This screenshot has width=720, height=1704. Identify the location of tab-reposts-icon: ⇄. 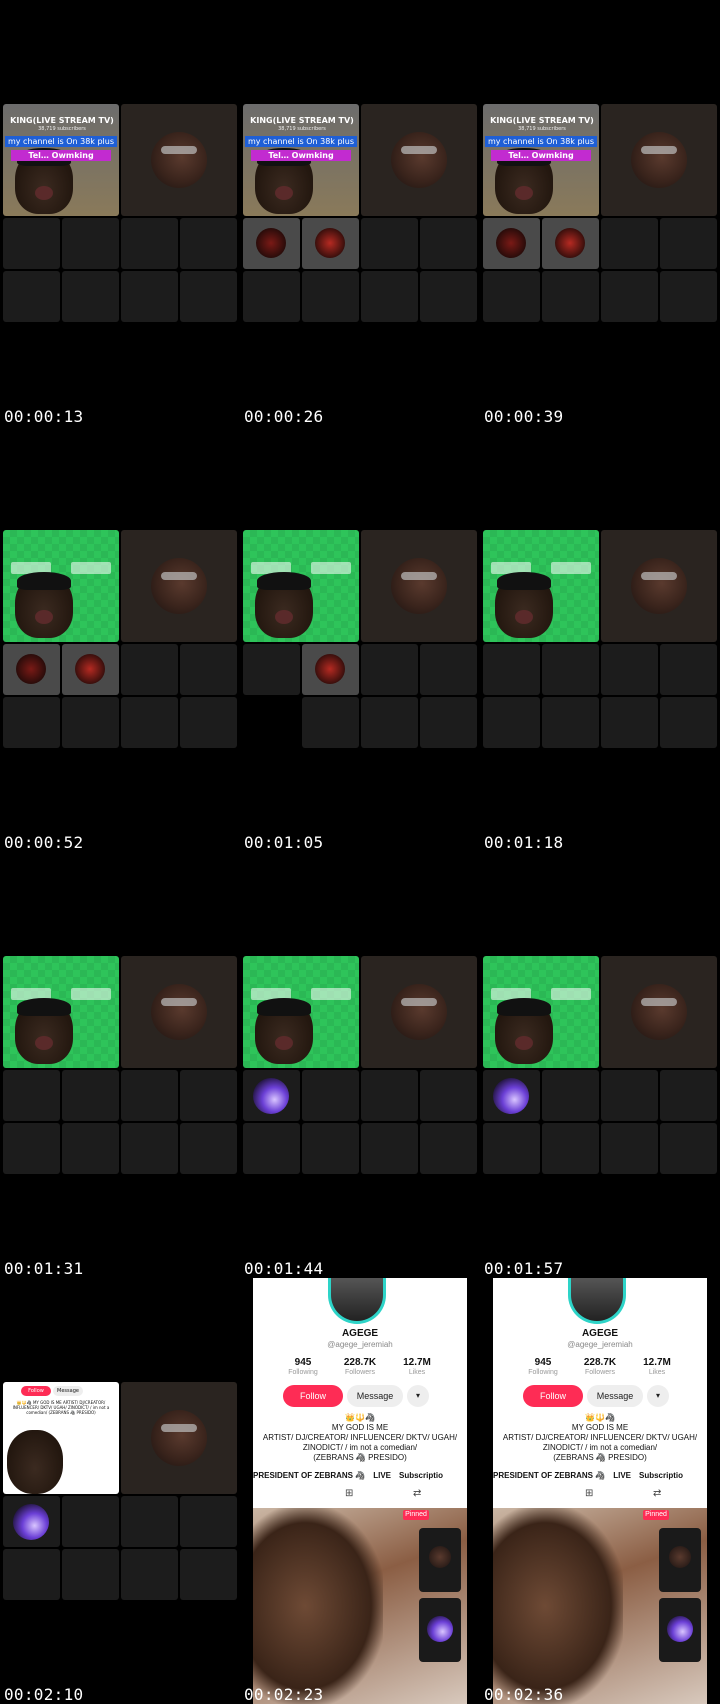
(417, 1493).